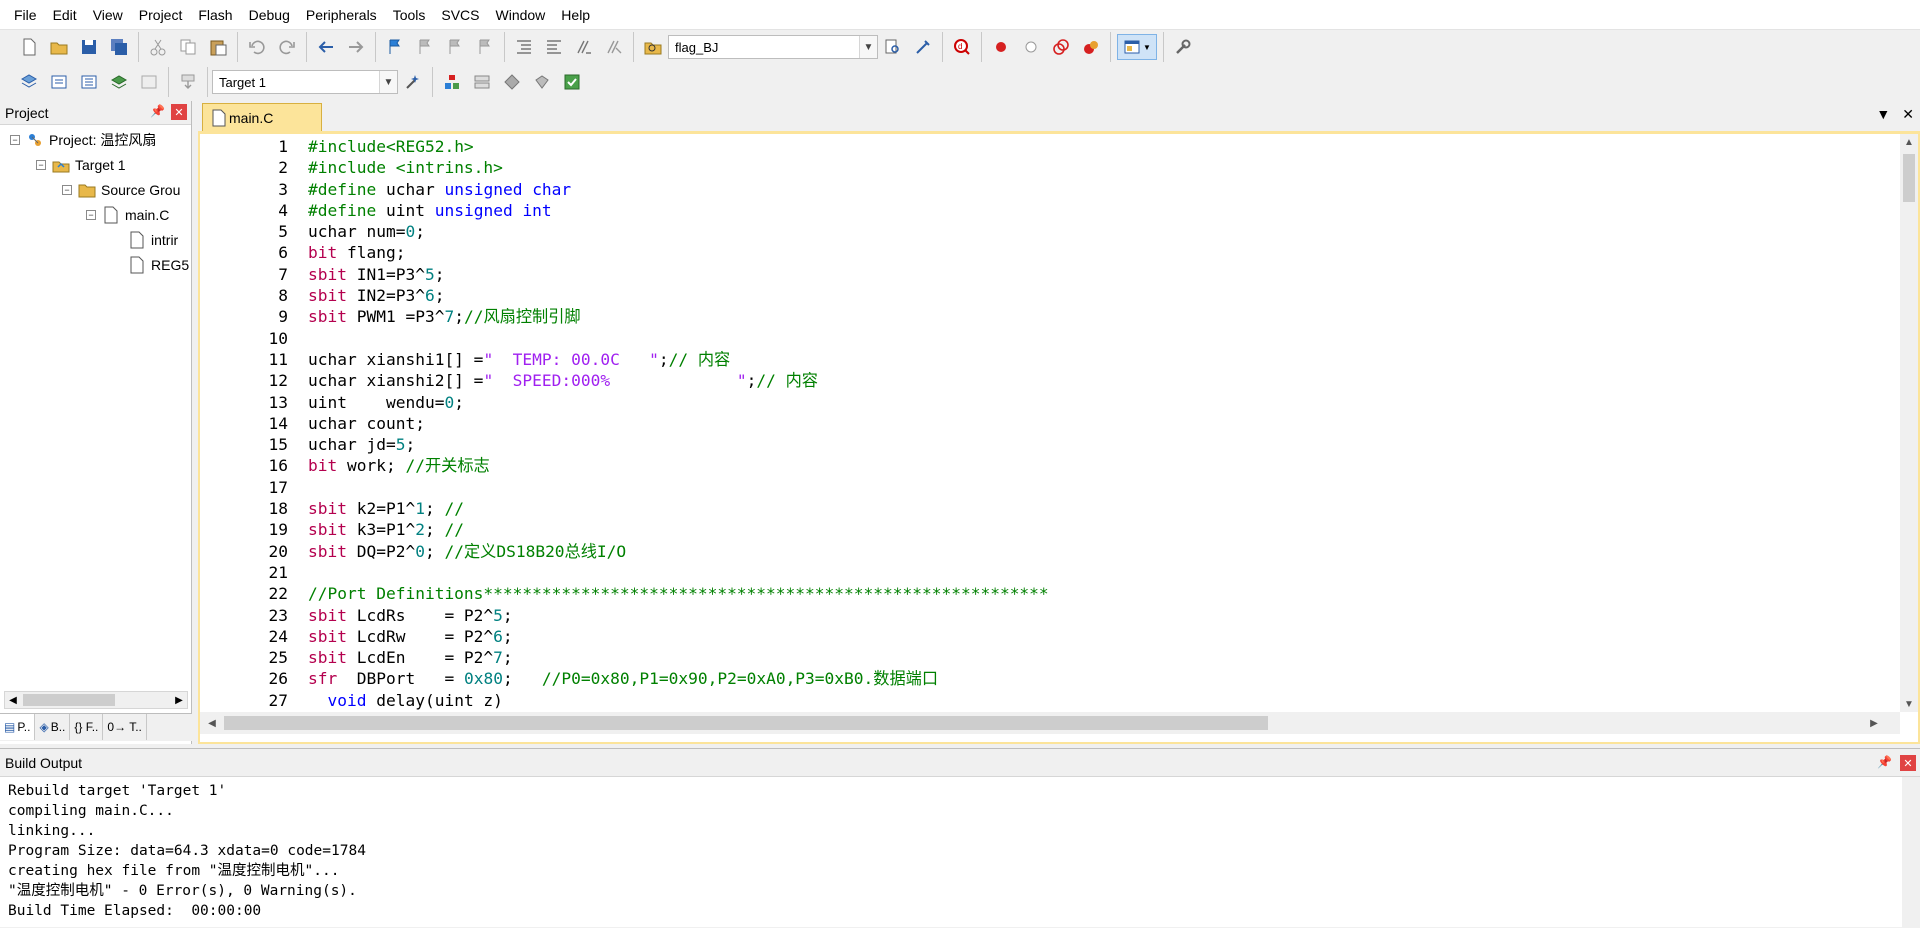  I want to click on scrollbar-thumb, so click(746, 723).